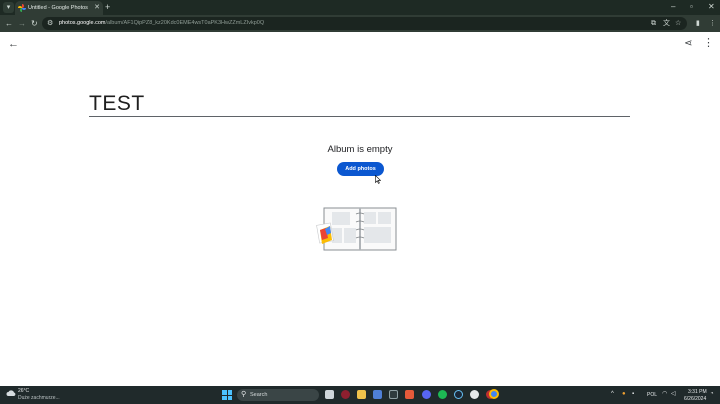 Image resolution: width=720 pixels, height=404 pixels. Describe the element at coordinates (458, 394) in the screenshot. I see `steam-icon` at that location.